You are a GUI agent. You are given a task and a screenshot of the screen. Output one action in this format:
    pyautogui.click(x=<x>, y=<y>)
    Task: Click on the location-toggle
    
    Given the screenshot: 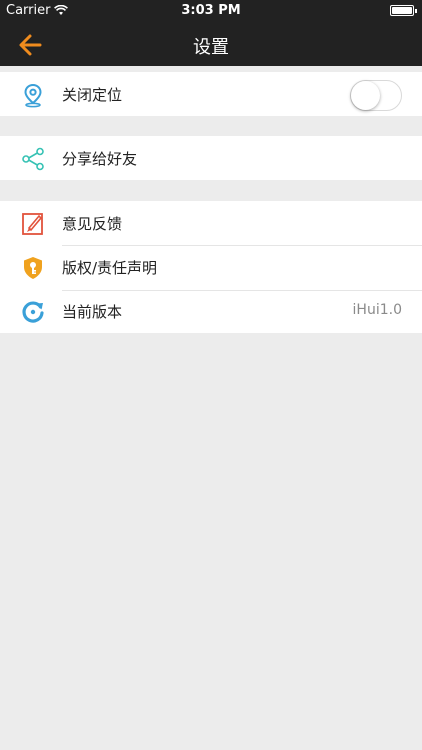 What is the action you would take?
    pyautogui.click(x=376, y=95)
    